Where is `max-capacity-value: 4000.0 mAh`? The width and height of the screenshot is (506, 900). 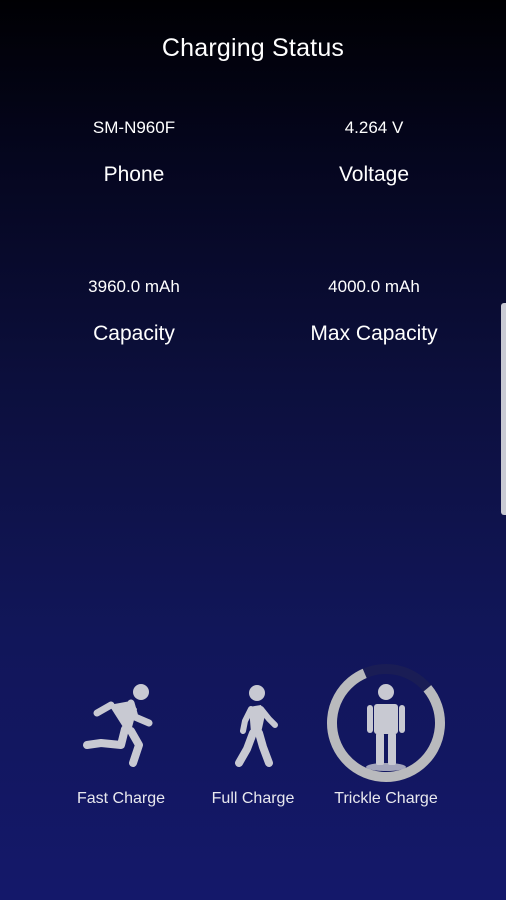
max-capacity-value: 4000.0 mAh is located at coordinates (374, 286).